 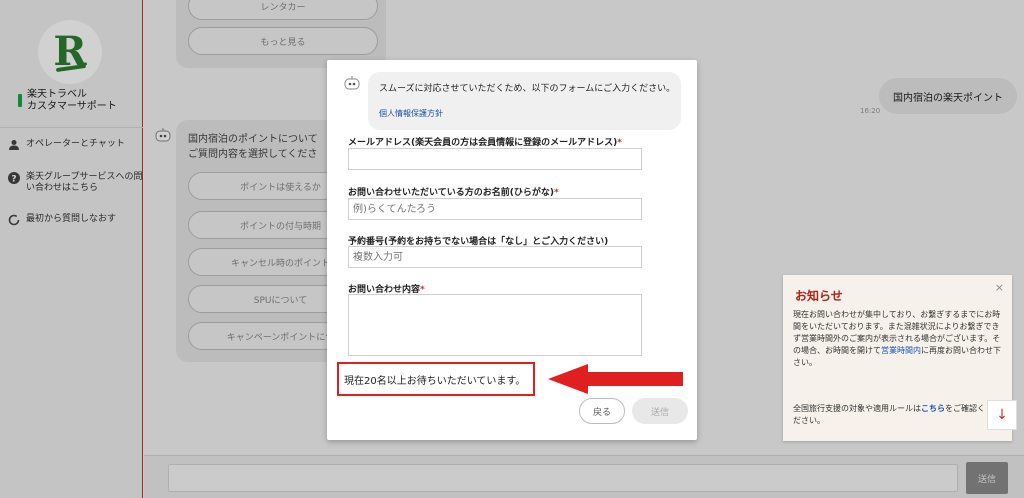 What do you see at coordinates (819, 296) in the screenshot?
I see `notice-title: お知らせ` at bounding box center [819, 296].